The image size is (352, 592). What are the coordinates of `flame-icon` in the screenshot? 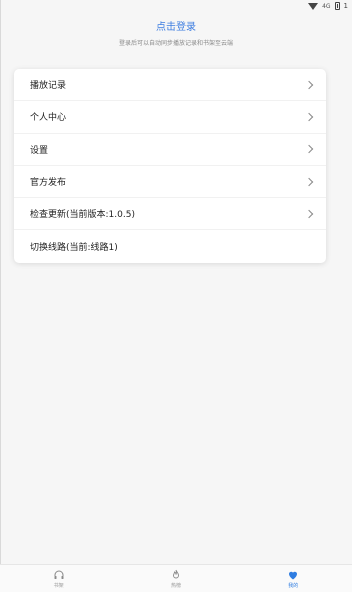 It's located at (176, 573).